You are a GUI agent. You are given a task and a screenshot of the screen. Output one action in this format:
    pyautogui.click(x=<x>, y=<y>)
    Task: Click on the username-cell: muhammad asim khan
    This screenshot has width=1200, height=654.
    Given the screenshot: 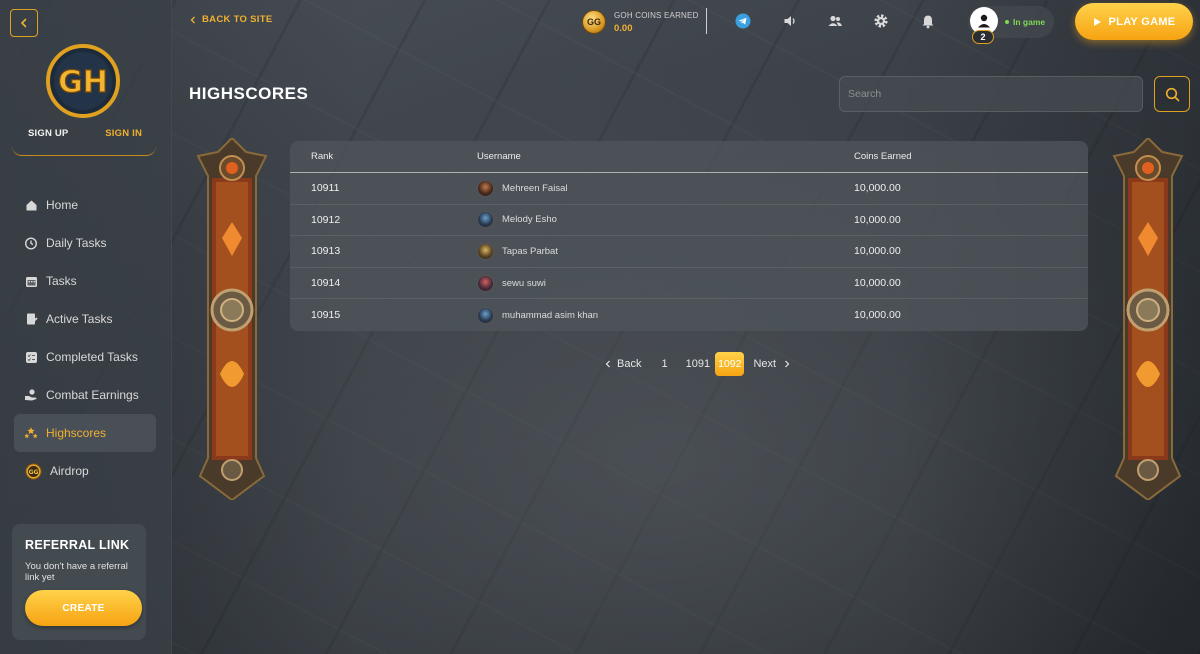 What is the action you would take?
    pyautogui.click(x=655, y=315)
    